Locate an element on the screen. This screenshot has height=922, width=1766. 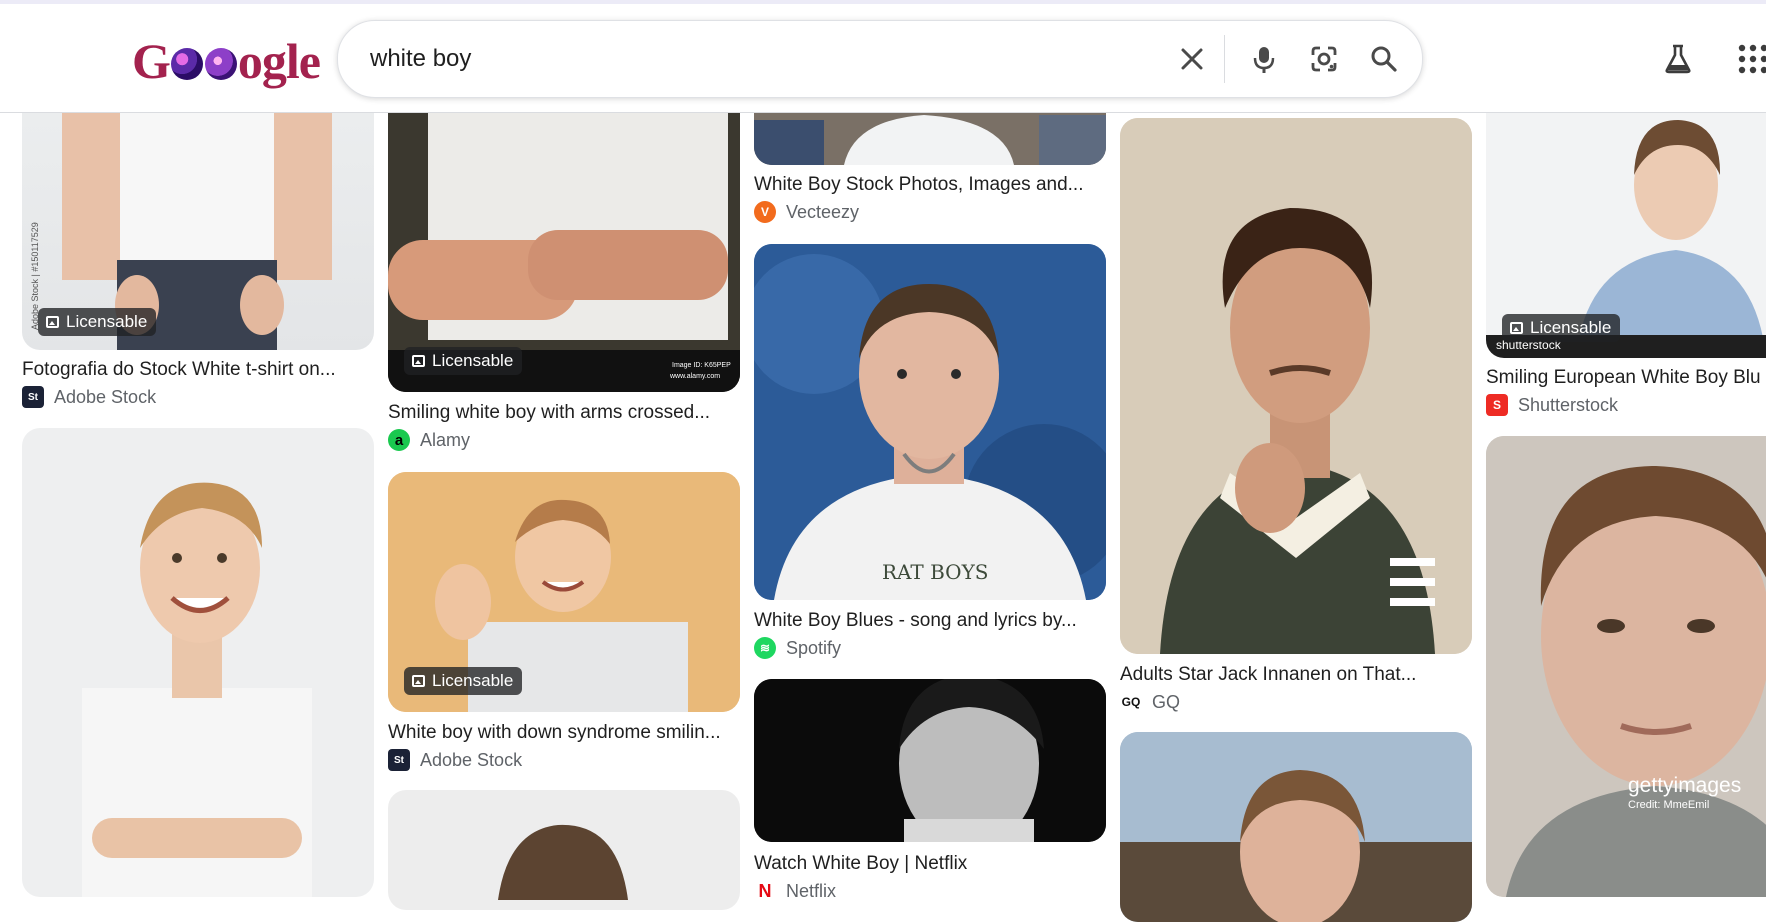
result-title: Smiling European White Boy Blu is located at coordinates (1626, 378).